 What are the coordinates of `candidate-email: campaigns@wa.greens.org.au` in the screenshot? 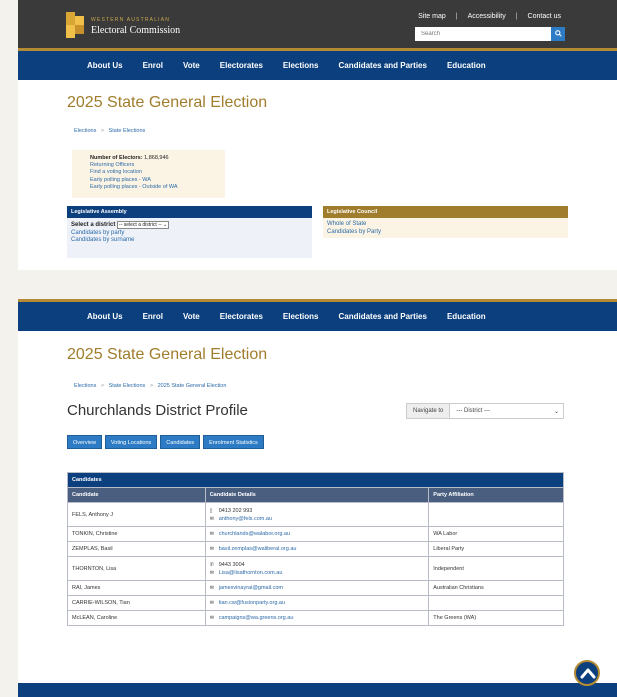 It's located at (256, 618).